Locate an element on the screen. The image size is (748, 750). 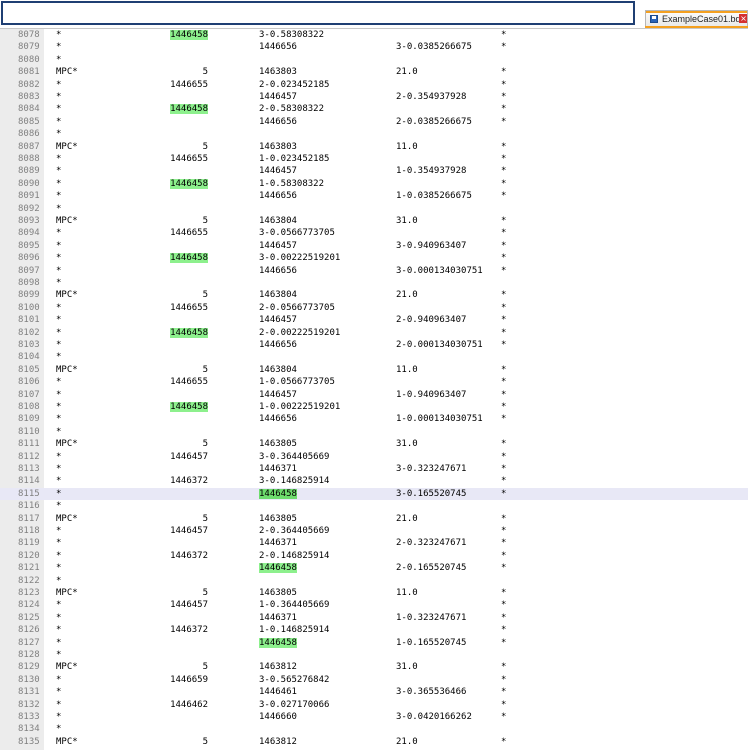
code-line: 8080 * is located at coordinates (374, 60).